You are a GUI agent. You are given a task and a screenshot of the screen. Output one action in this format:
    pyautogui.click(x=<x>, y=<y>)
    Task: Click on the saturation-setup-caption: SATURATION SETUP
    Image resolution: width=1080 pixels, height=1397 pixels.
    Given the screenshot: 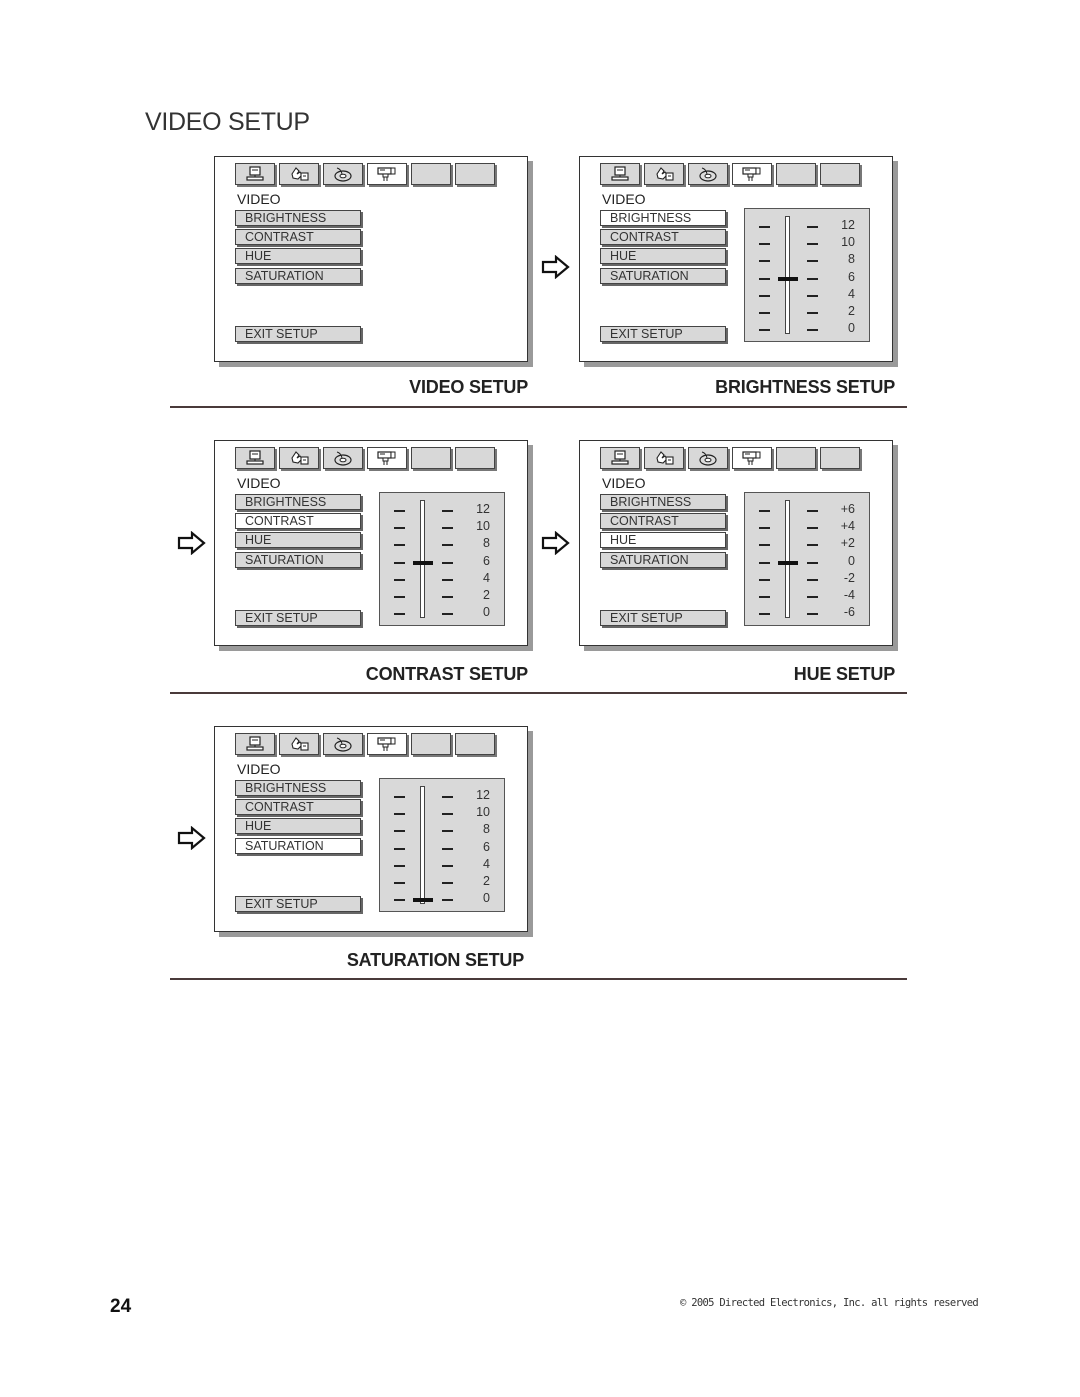 What is the action you would take?
    pyautogui.click(x=435, y=960)
    